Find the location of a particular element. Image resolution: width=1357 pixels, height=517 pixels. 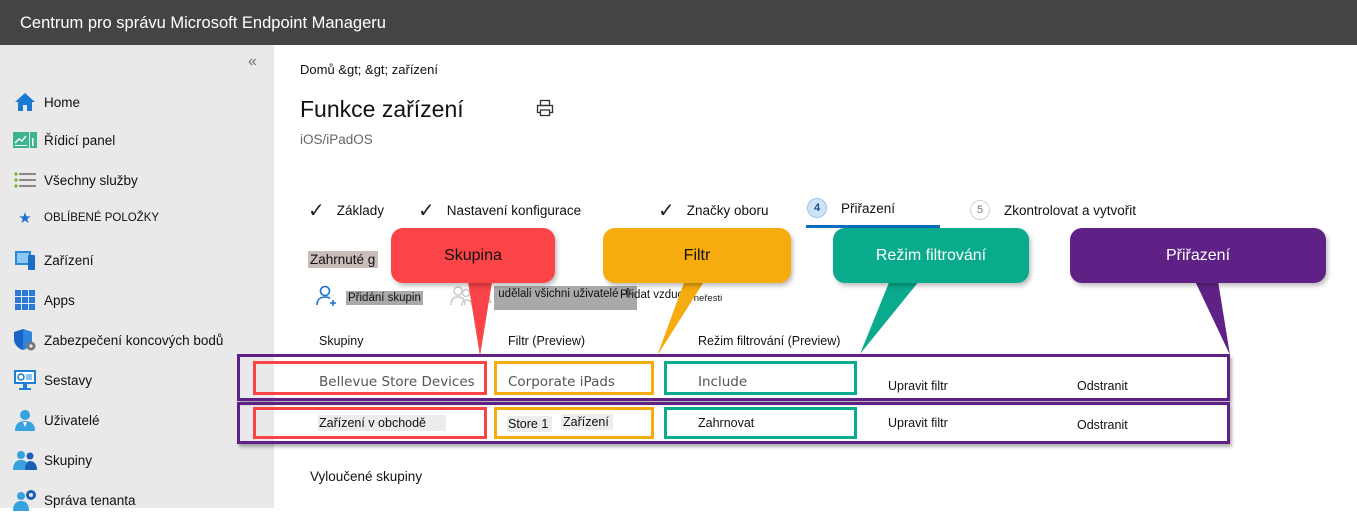

callout-tail-filter-mode is located at coordinates (890, 317).